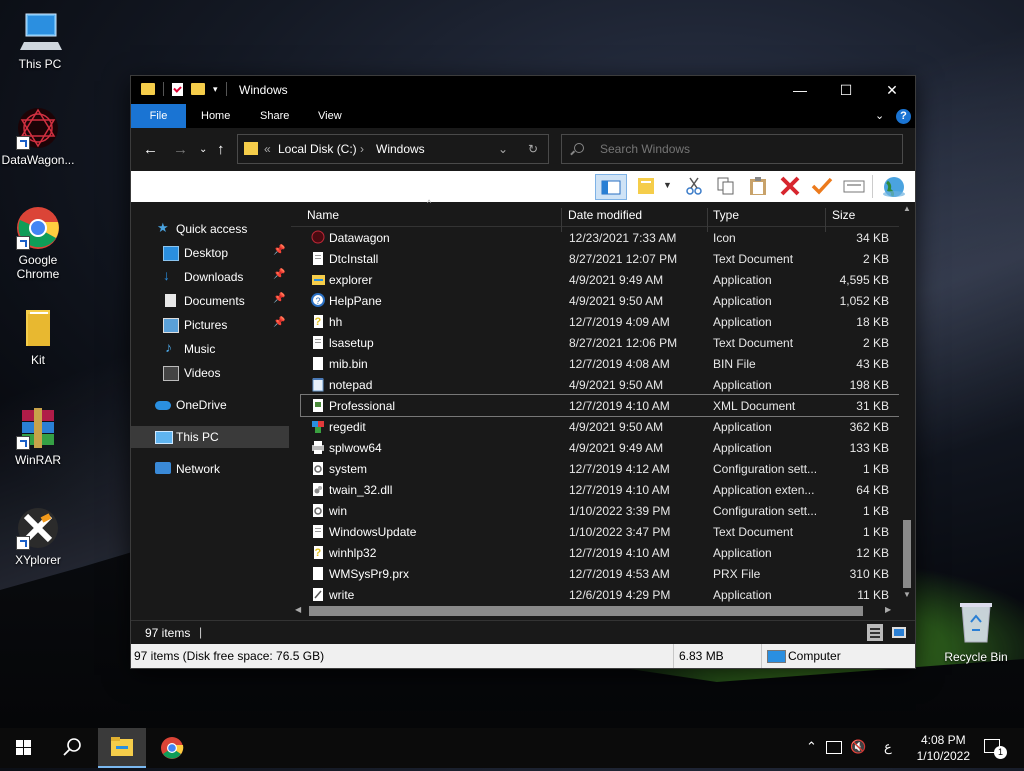 The height and width of the screenshot is (771, 1024). I want to click on search-box, so click(732, 149).